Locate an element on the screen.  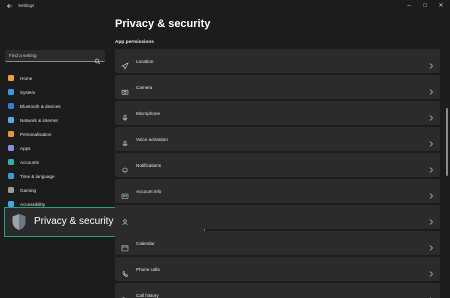
search-icon is located at coordinates (97, 58).